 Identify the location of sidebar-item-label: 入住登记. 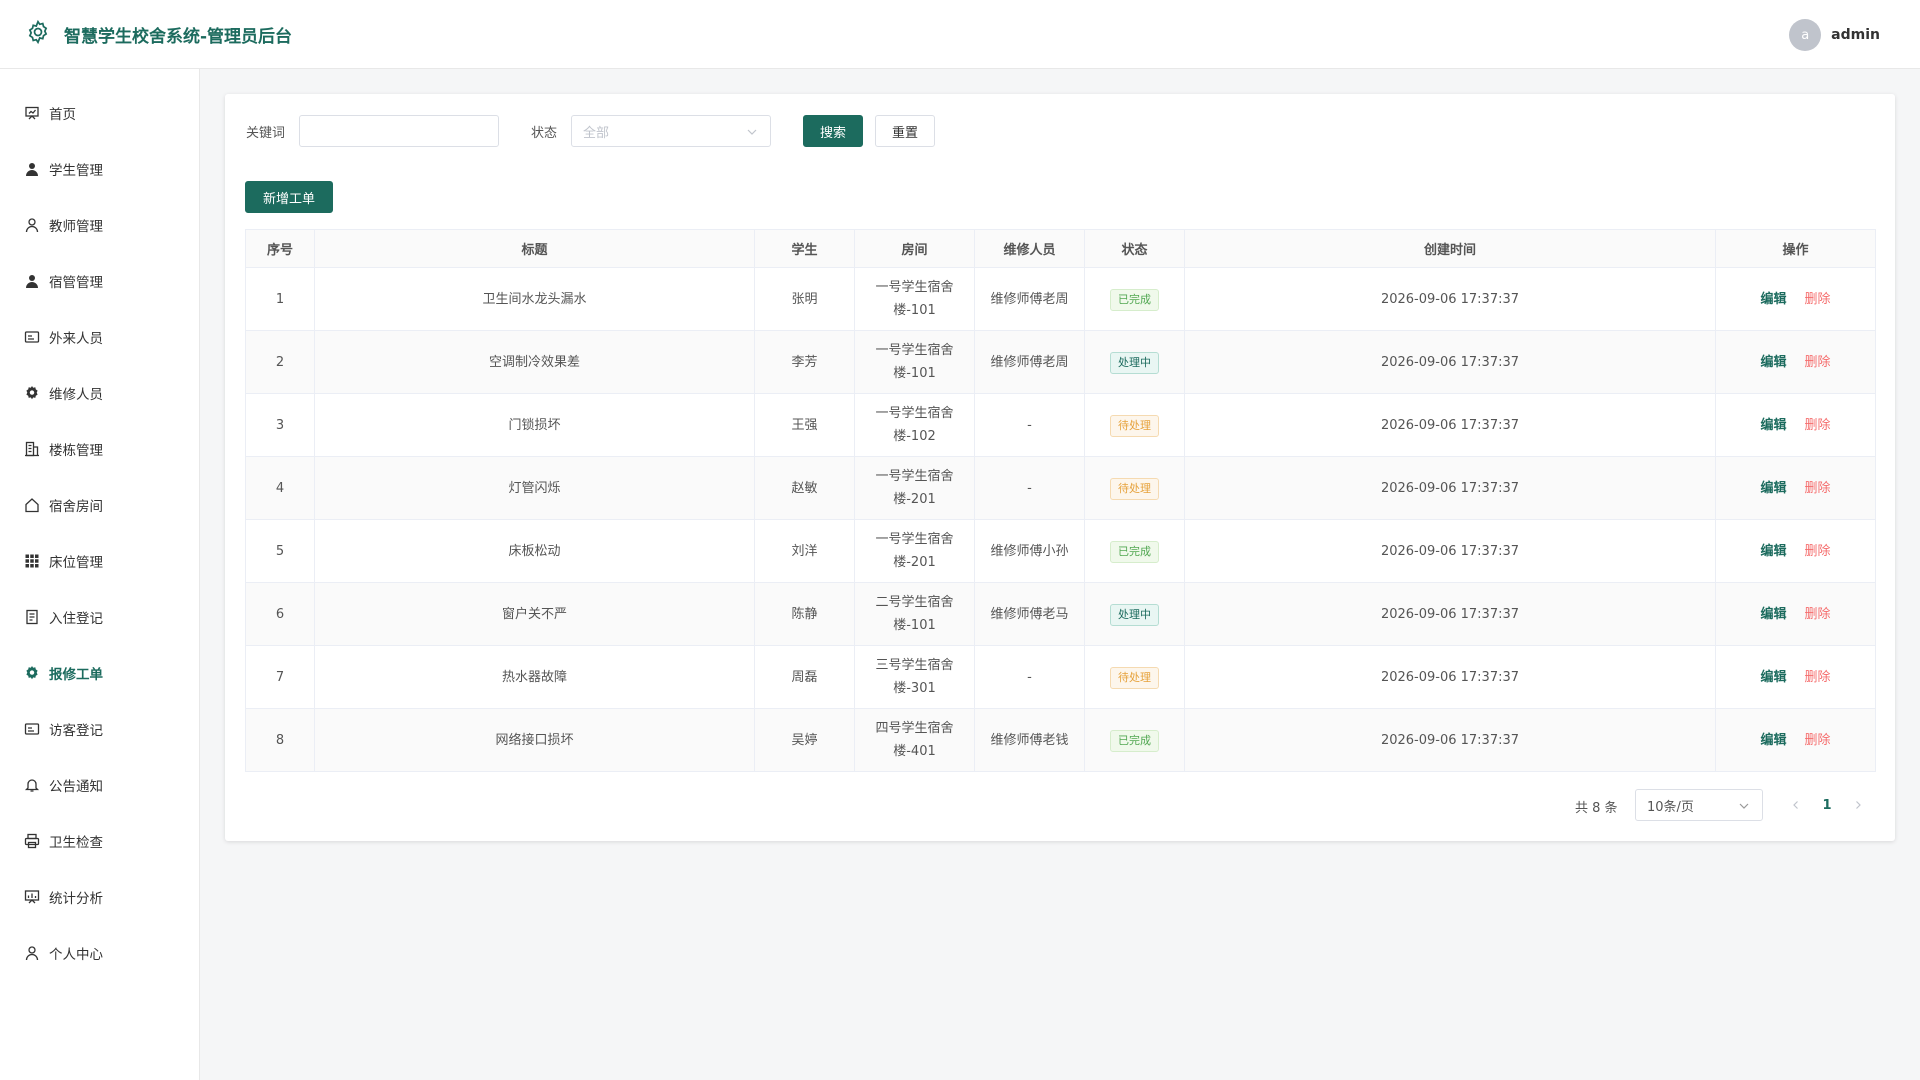
(76, 619).